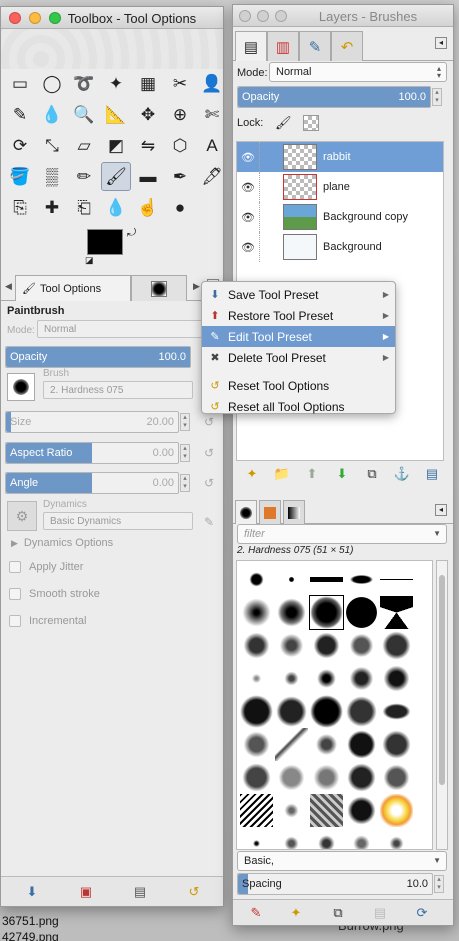  What do you see at coordinates (20, 176) in the screenshot?
I see `bucket-fill-icon: 🪣` at bounding box center [20, 176].